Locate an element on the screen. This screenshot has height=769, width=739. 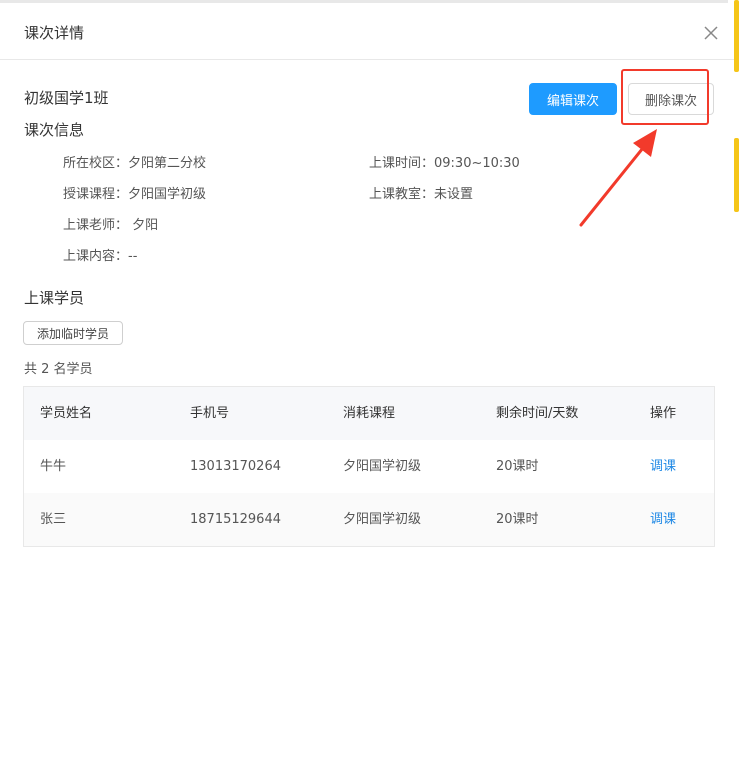
annotation-arrow-icon is located at coordinates (618, 178).